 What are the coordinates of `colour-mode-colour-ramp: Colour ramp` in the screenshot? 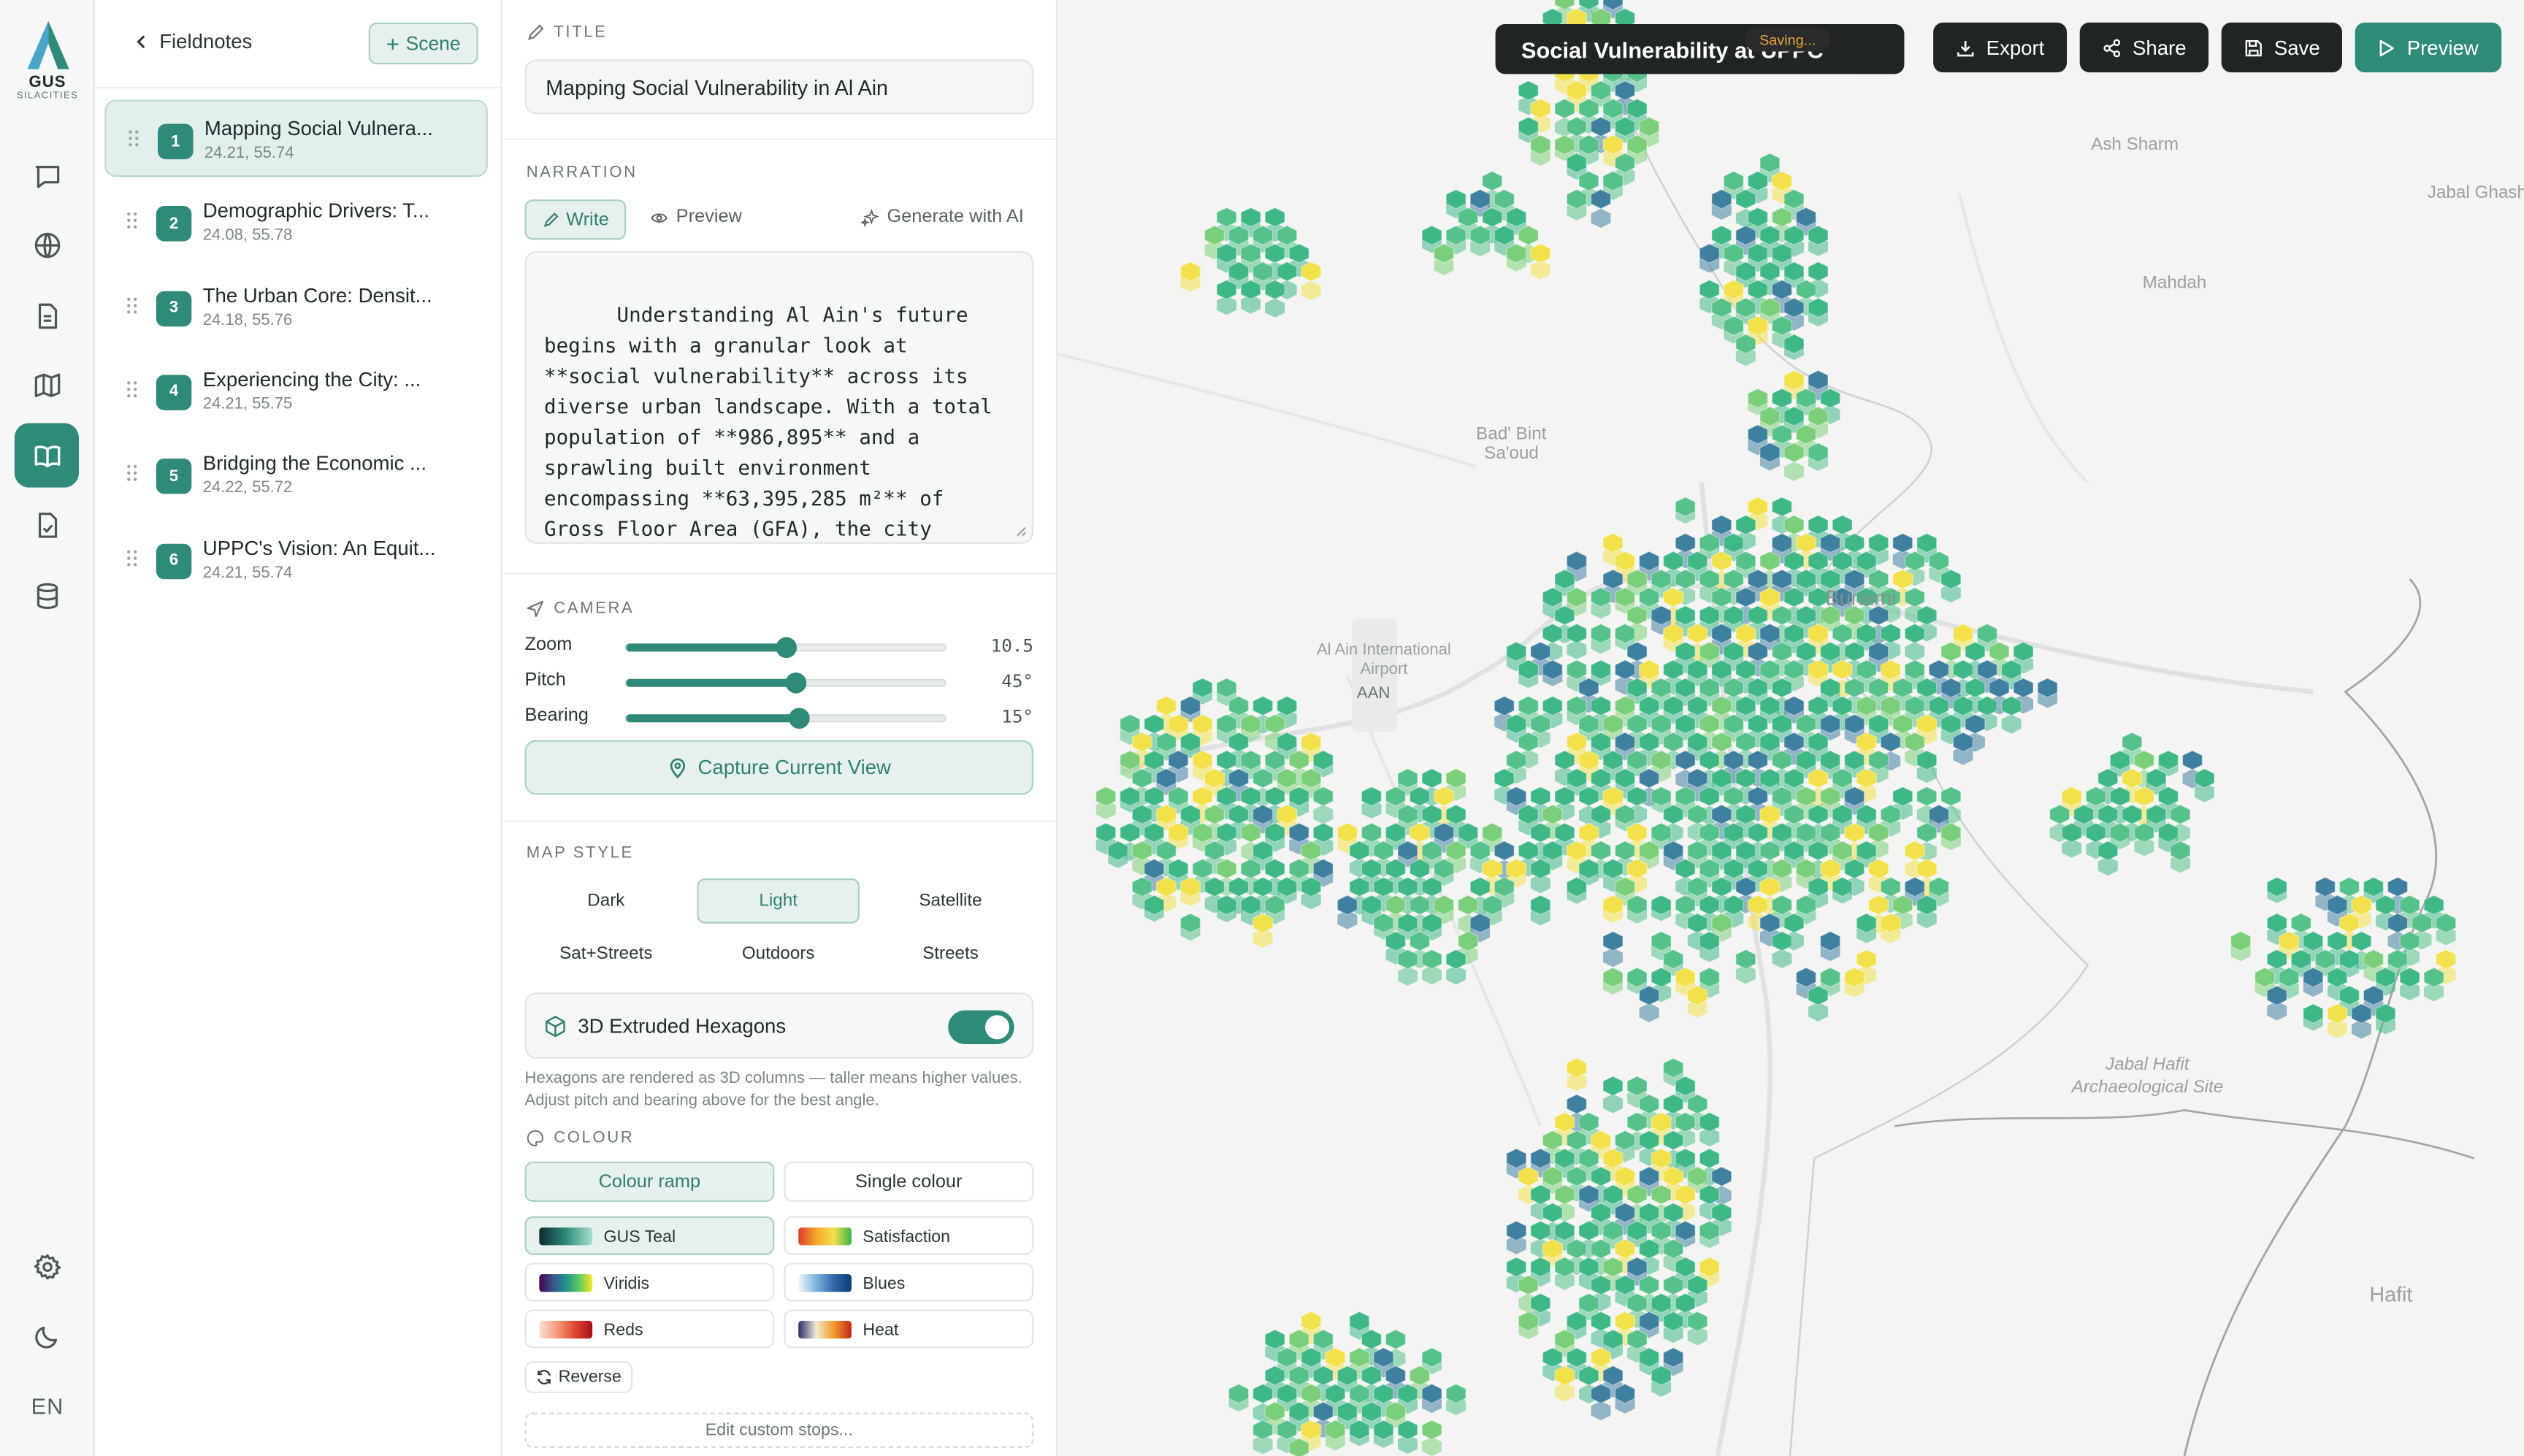 It's located at (649, 1181).